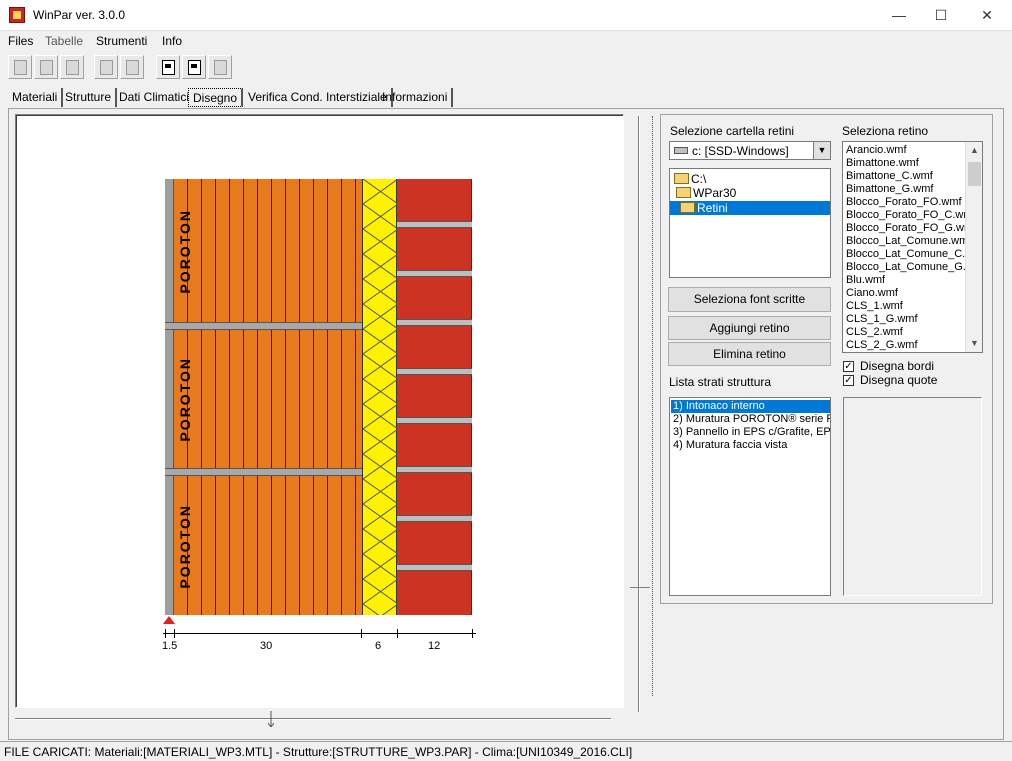 This screenshot has height=761, width=1012. I want to click on window-title: WinPar ver. 3.0.0, so click(79, 15).